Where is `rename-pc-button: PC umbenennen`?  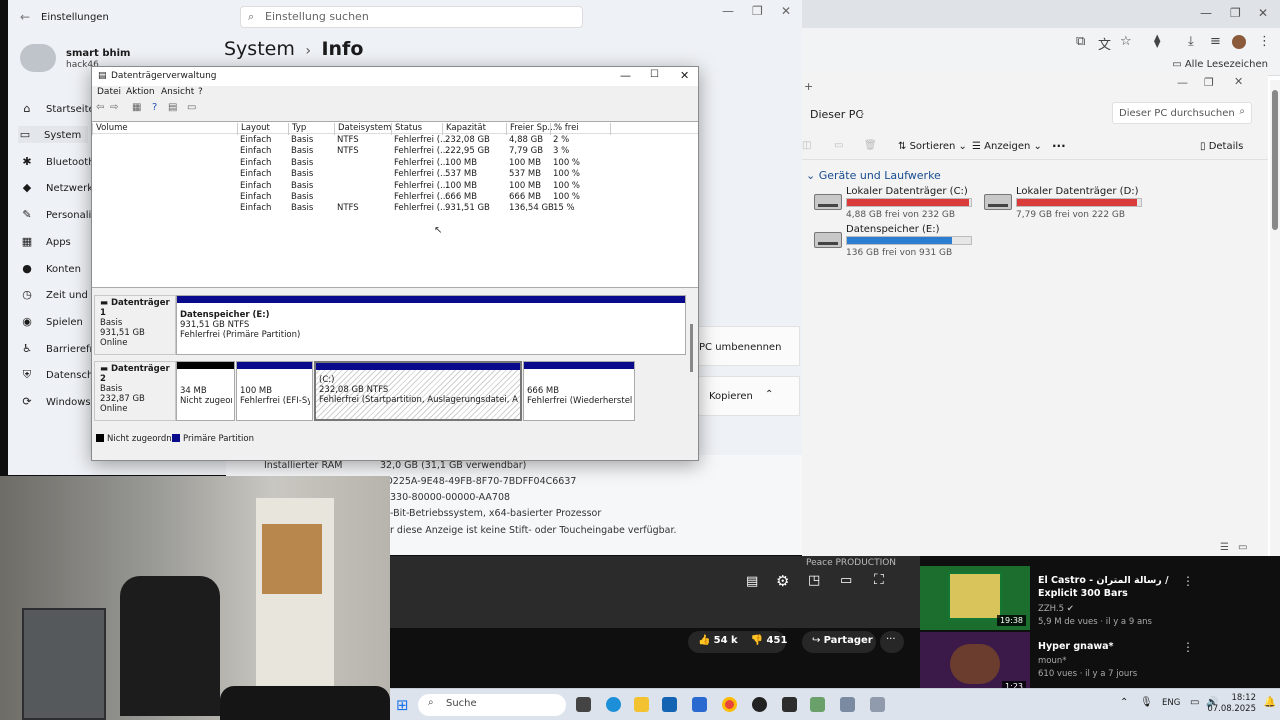
rename-pc-button: PC umbenennen is located at coordinates (746, 346).